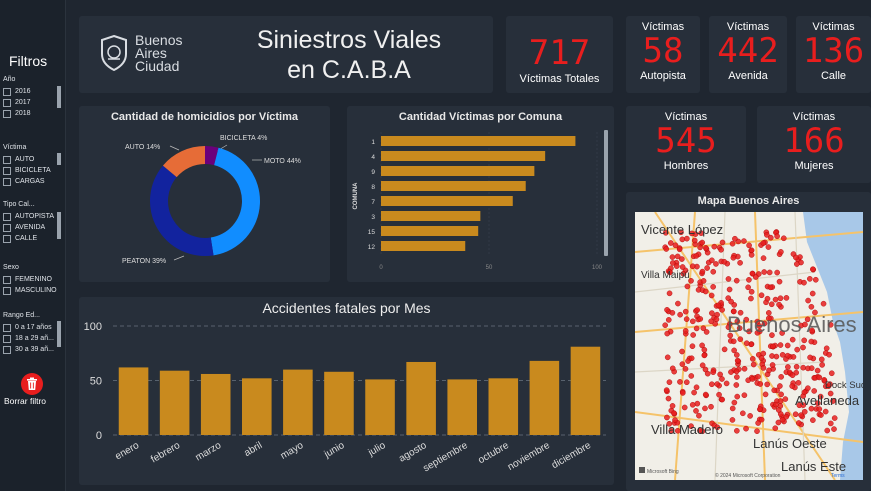 This screenshot has width=871, height=491. I want to click on map-terms-link: Terms, so click(838, 476).